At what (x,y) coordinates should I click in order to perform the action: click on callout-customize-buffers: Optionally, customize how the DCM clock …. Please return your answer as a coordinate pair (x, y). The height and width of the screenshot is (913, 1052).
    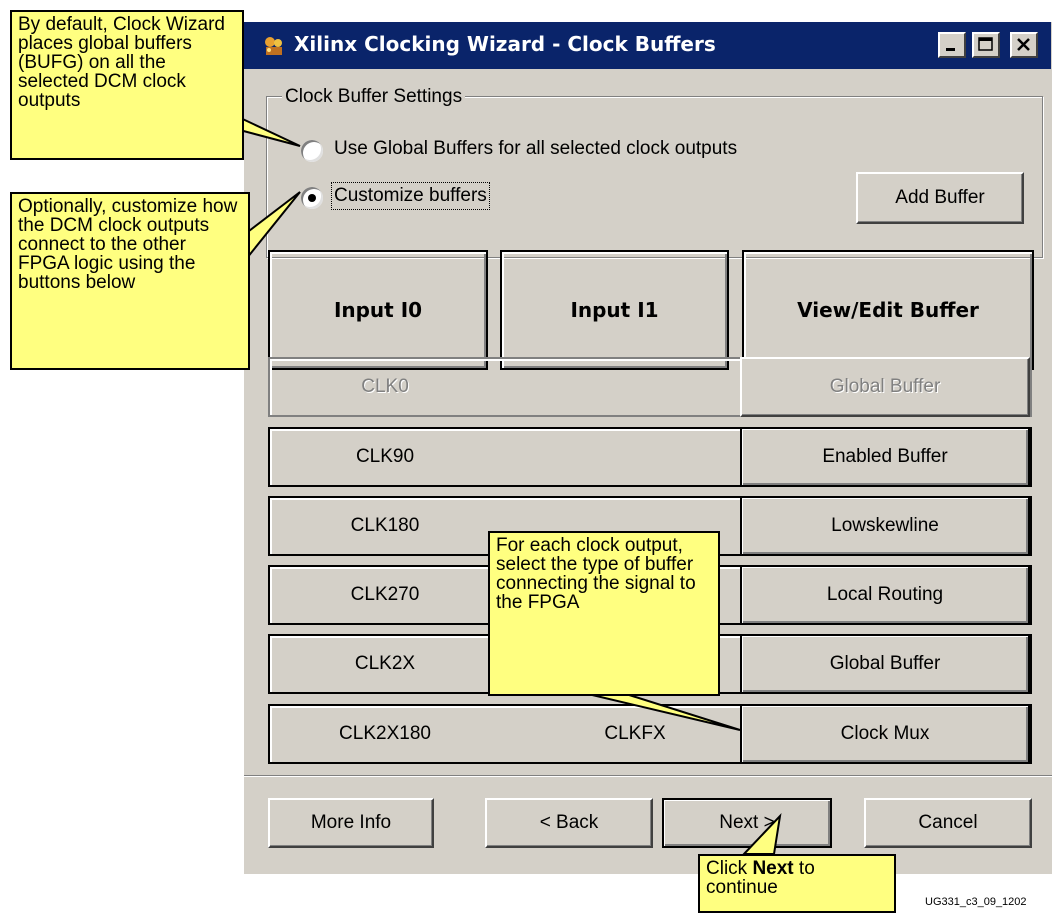
    Looking at the image, I should click on (130, 281).